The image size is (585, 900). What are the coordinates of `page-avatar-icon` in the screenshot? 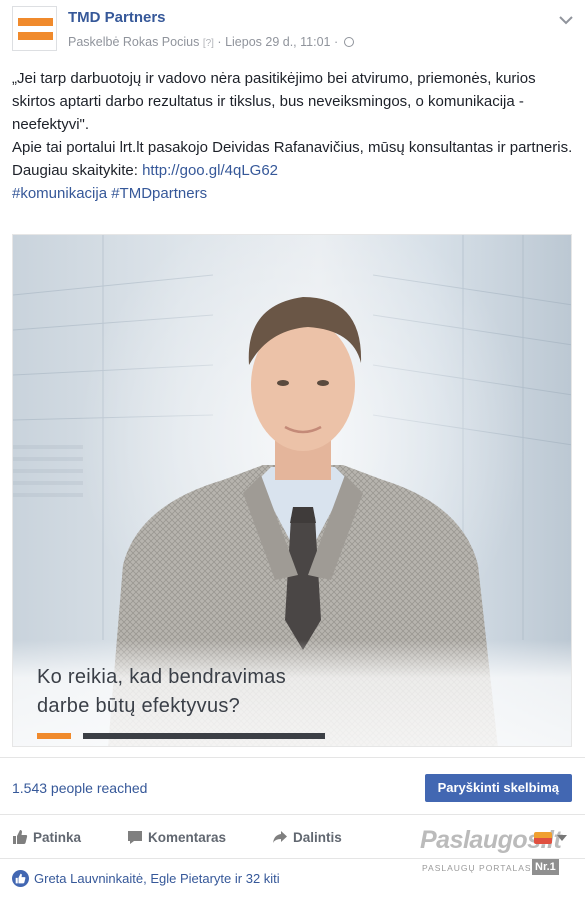 It's located at (543, 838).